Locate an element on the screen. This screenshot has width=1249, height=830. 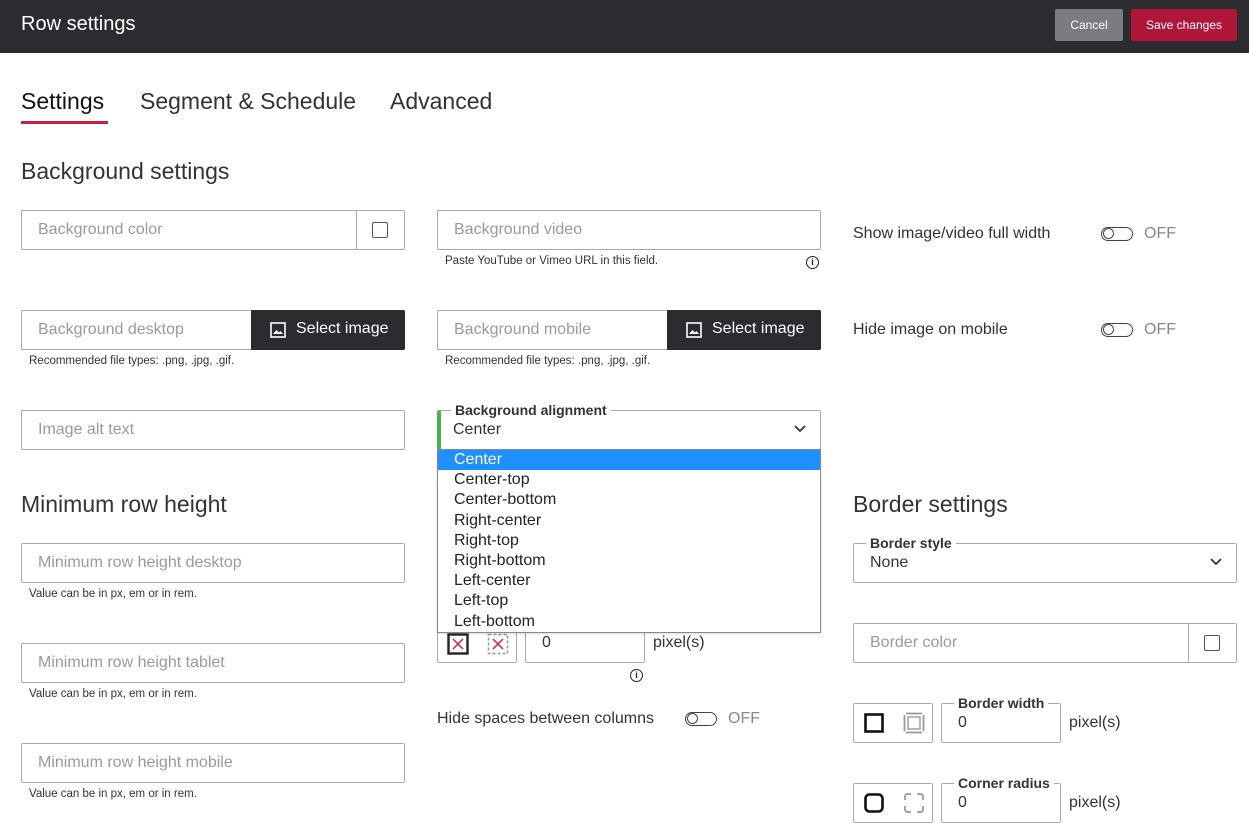
border-width-unit: pixel(s) is located at coordinates (1095, 722).